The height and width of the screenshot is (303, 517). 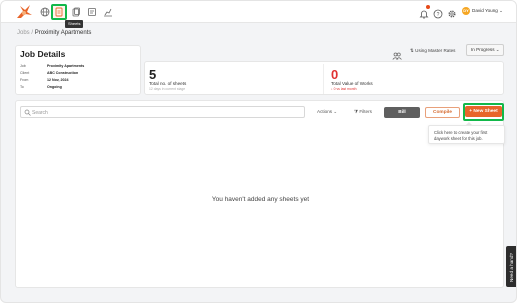 I want to click on field-value: Proximity Apartments, so click(x=66, y=66).